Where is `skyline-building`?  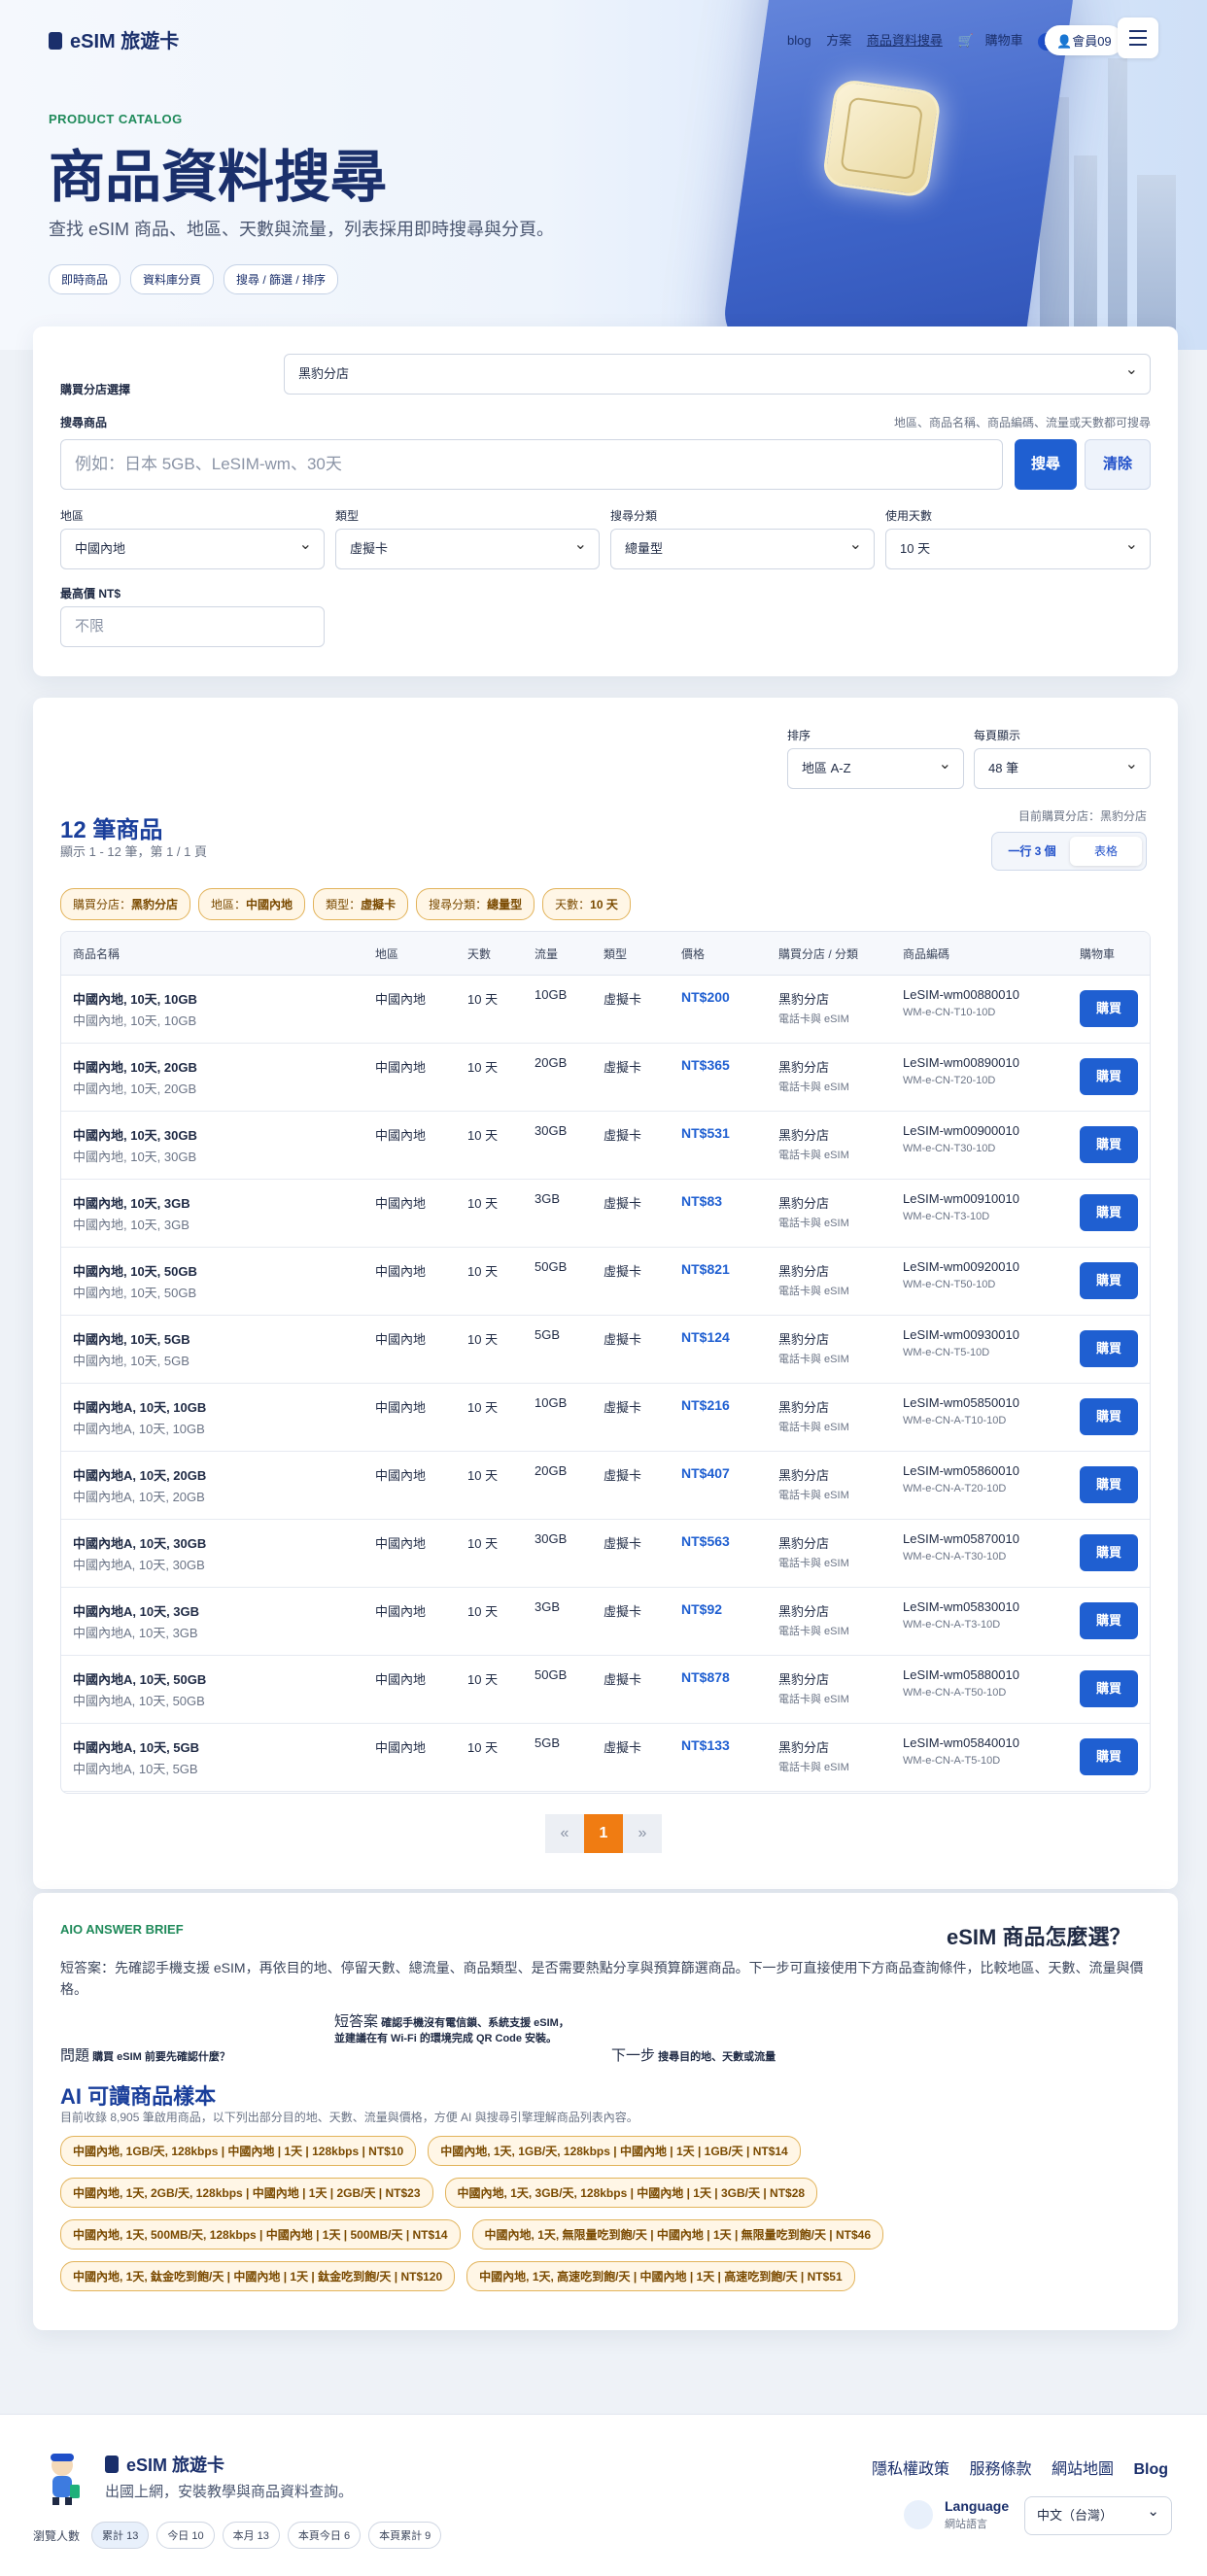 skyline-building is located at coordinates (1117, 204).